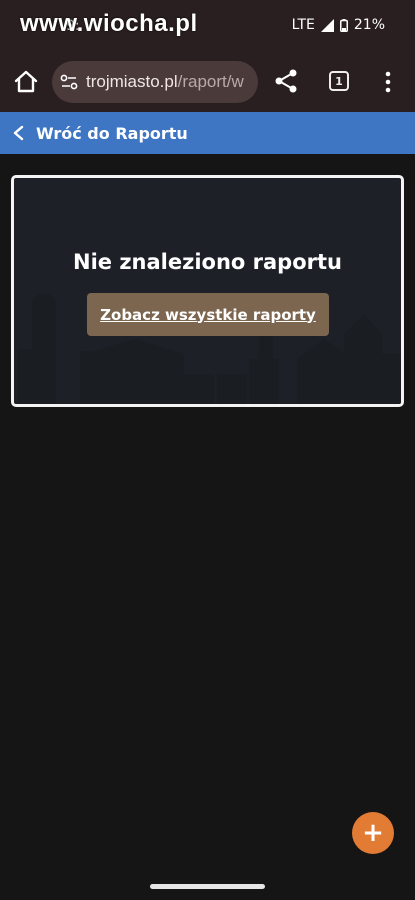 The image size is (415, 900). I want to click on battery-icon, so click(343, 25).